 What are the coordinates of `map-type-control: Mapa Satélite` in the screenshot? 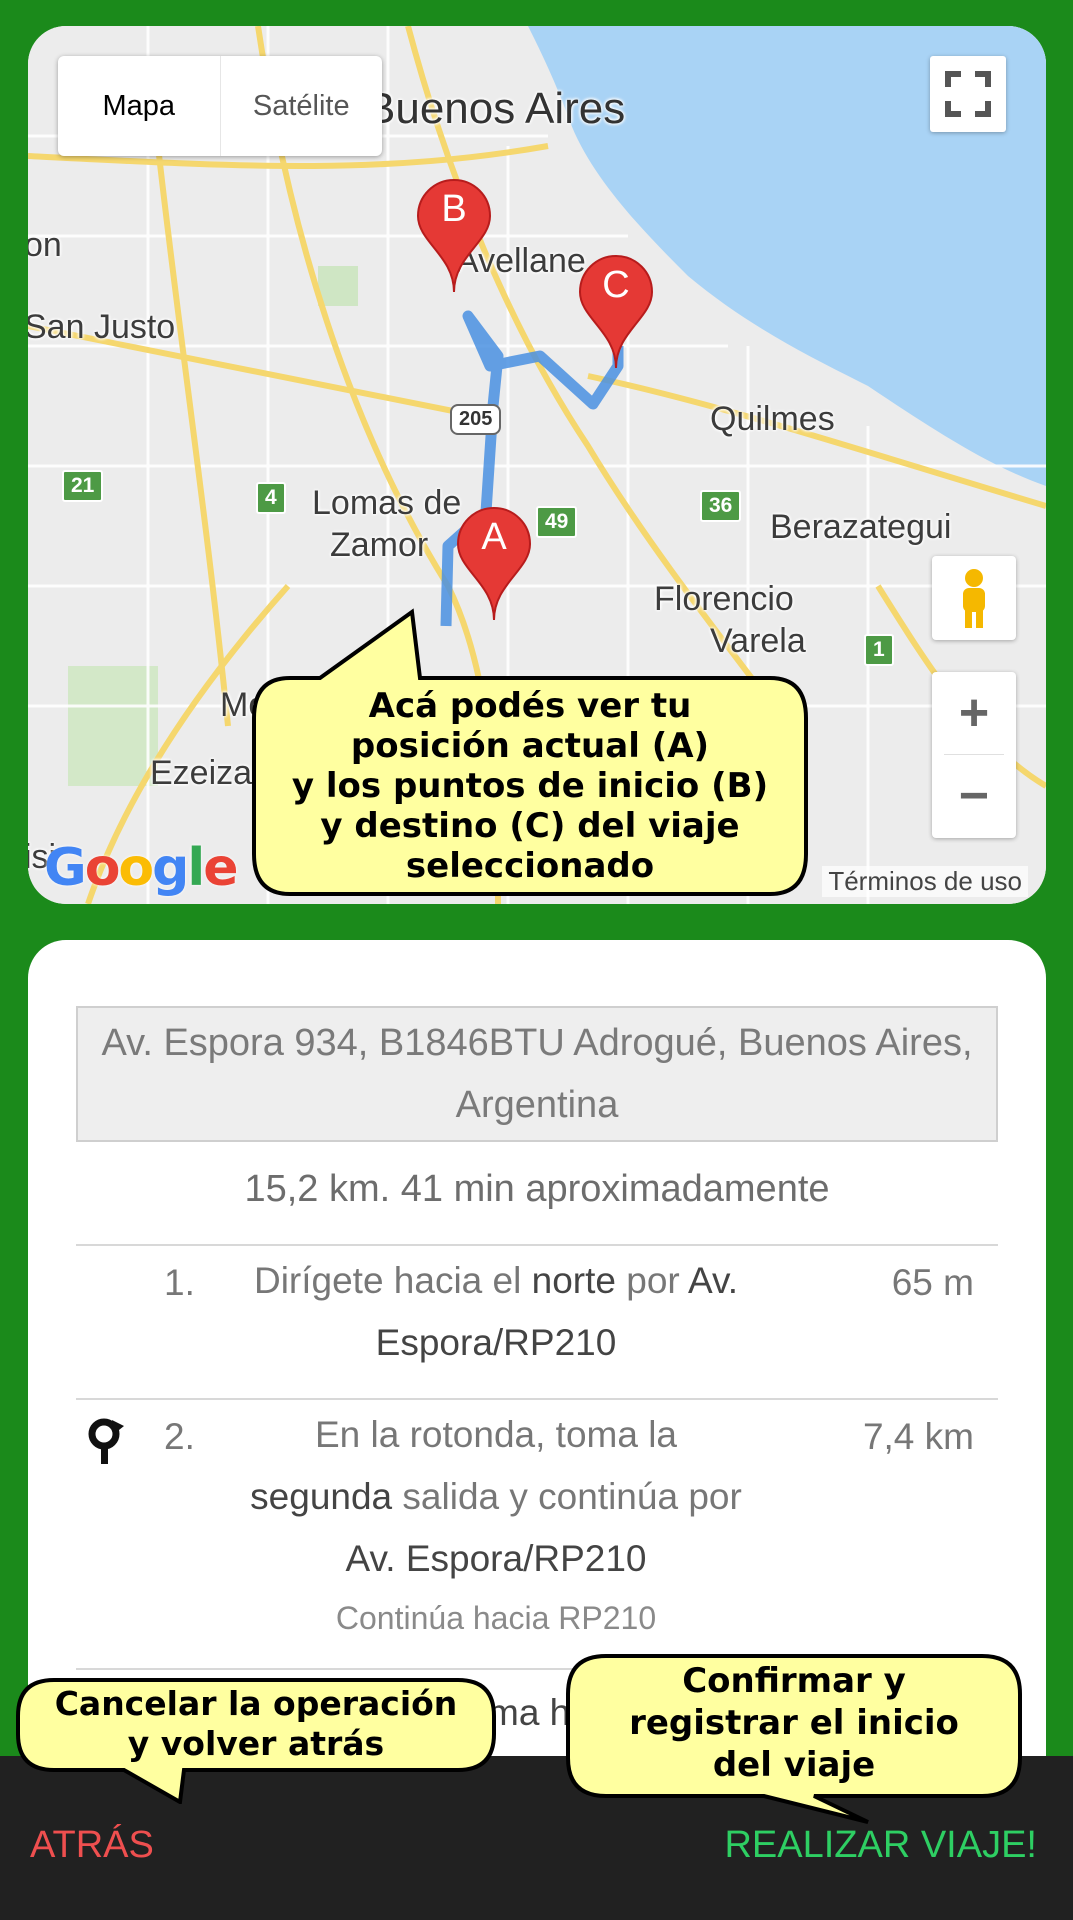 It's located at (220, 106).